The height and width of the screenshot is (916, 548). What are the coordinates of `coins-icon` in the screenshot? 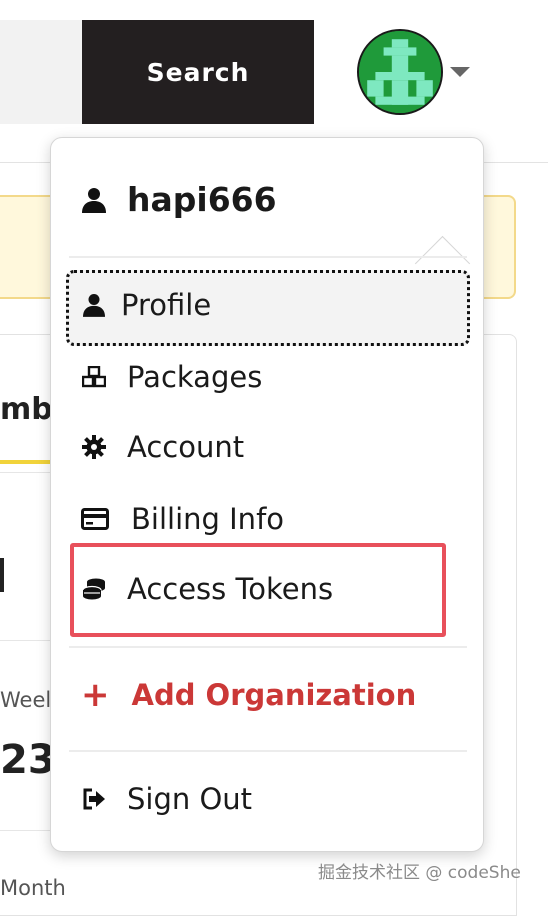 It's located at (94, 589).